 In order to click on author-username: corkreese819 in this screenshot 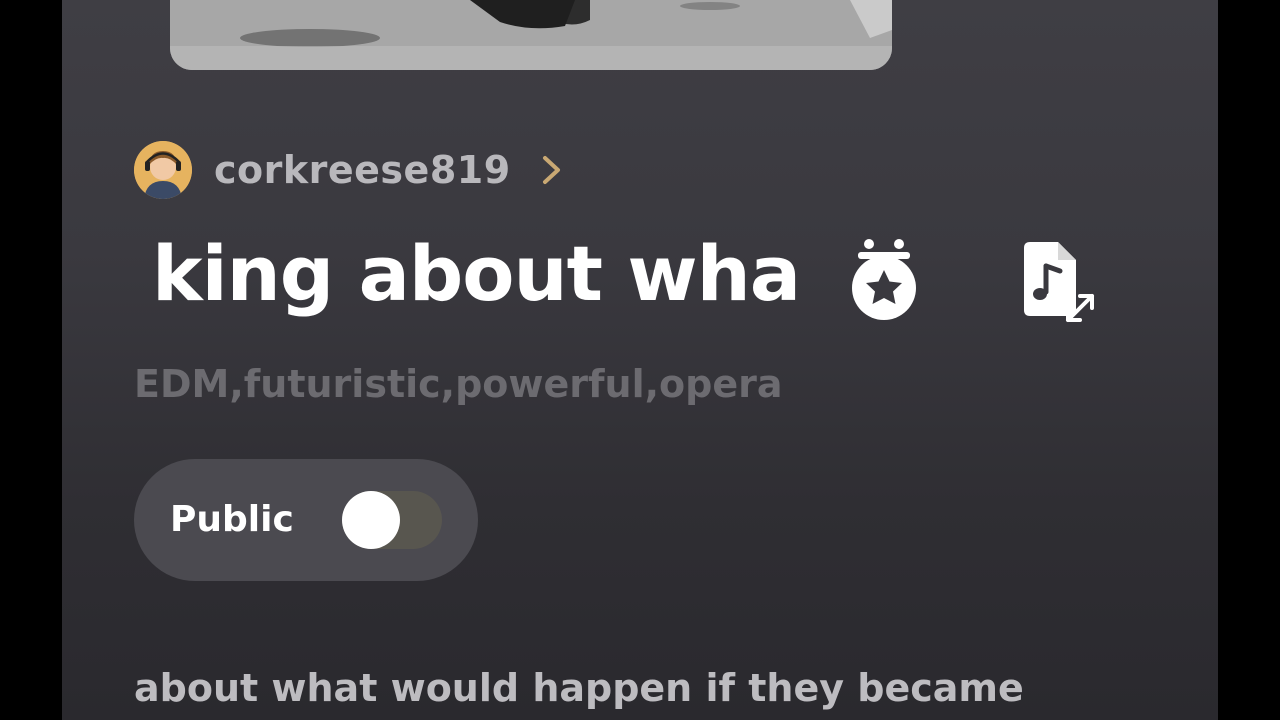, I will do `click(362, 170)`.